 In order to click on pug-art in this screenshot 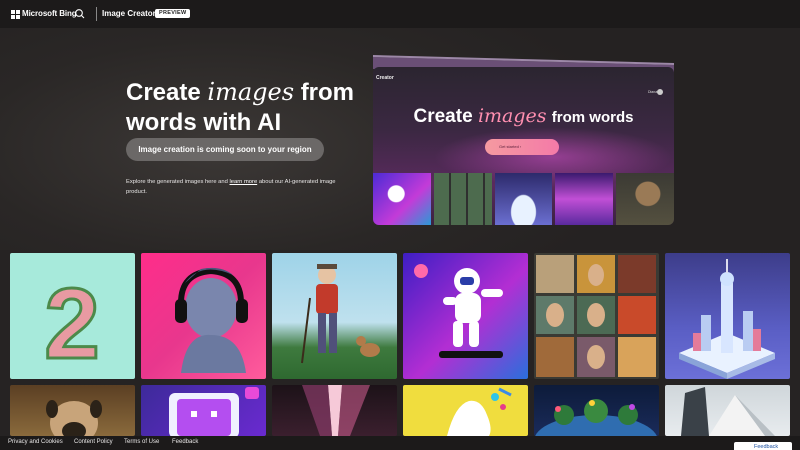, I will do `click(74, 418)`.